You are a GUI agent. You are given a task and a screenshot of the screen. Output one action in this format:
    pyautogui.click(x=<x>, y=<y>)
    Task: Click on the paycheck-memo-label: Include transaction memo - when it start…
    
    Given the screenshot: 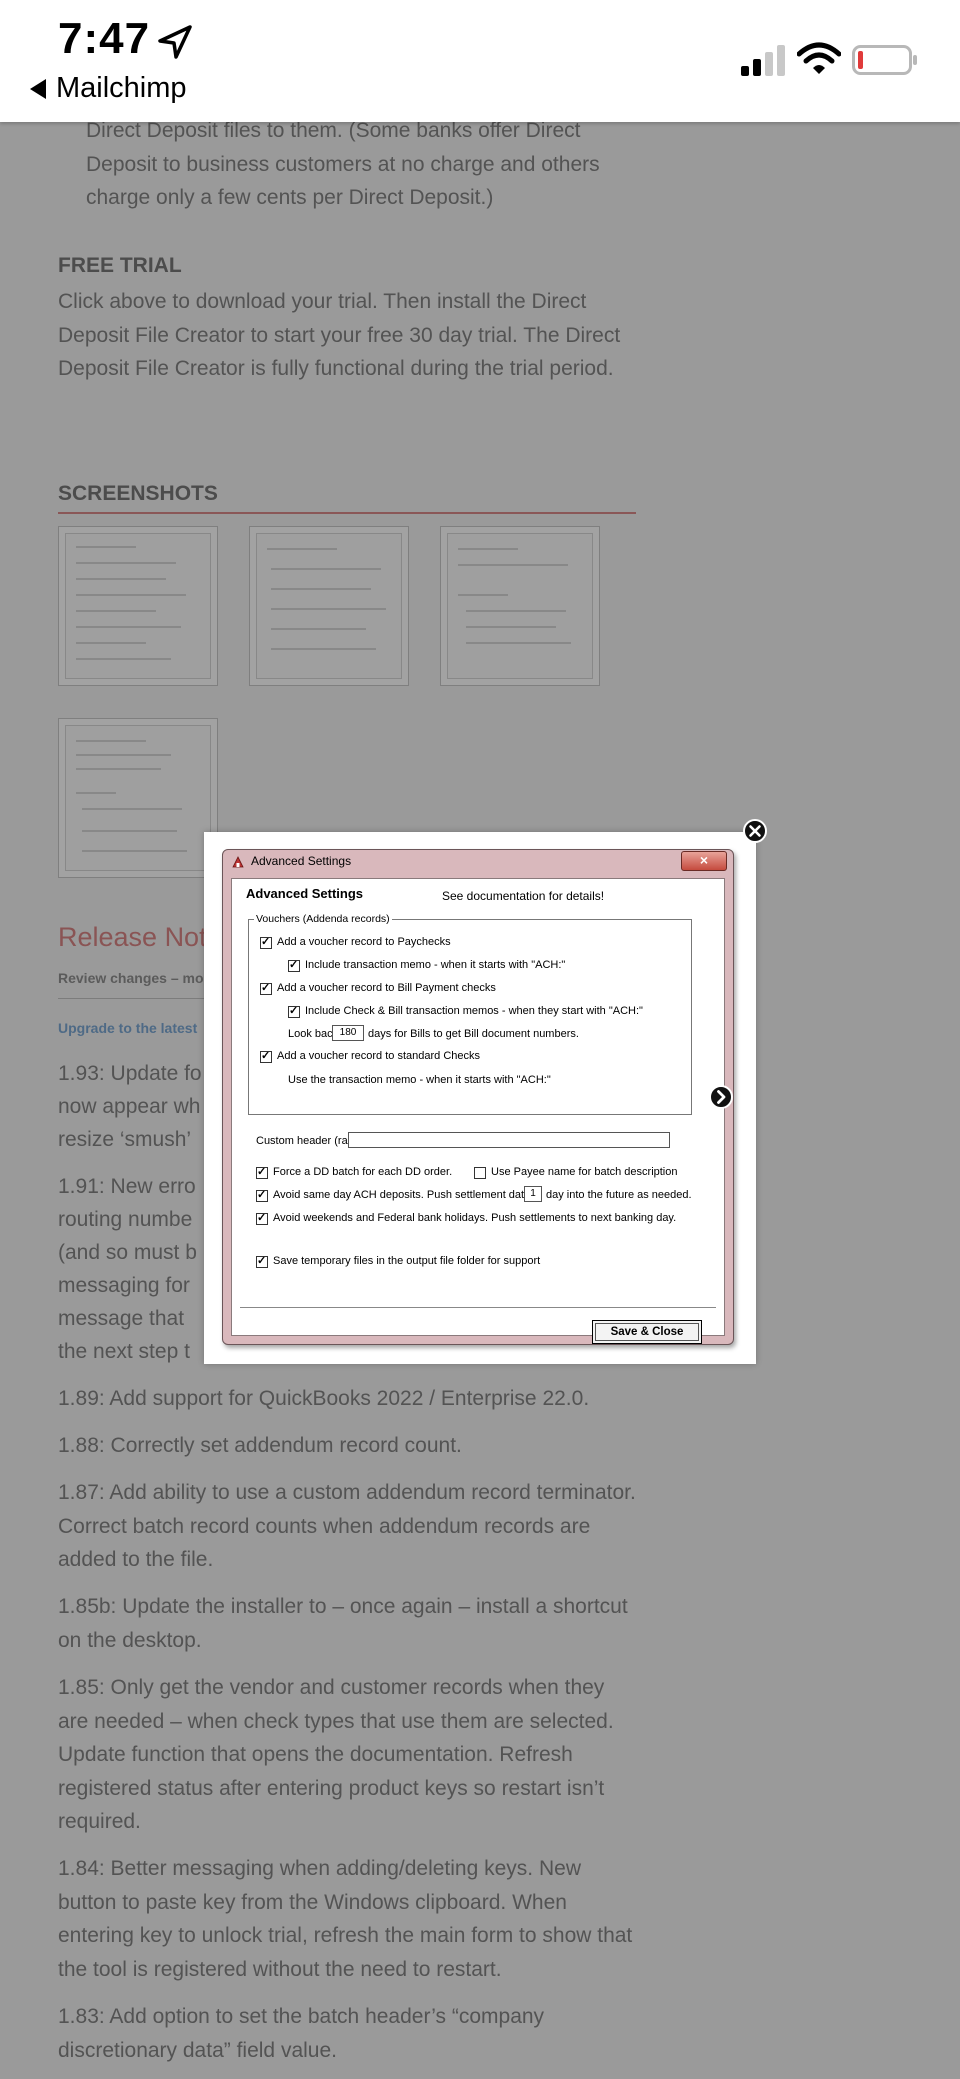 What is the action you would take?
    pyautogui.click(x=435, y=965)
    